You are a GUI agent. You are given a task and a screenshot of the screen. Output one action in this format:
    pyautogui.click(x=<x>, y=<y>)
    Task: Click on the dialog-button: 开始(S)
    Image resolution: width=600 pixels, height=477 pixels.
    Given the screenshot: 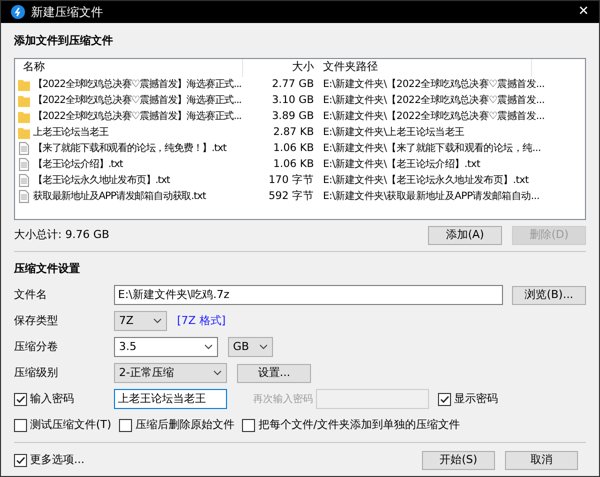 What is the action you would take?
    pyautogui.click(x=458, y=460)
    